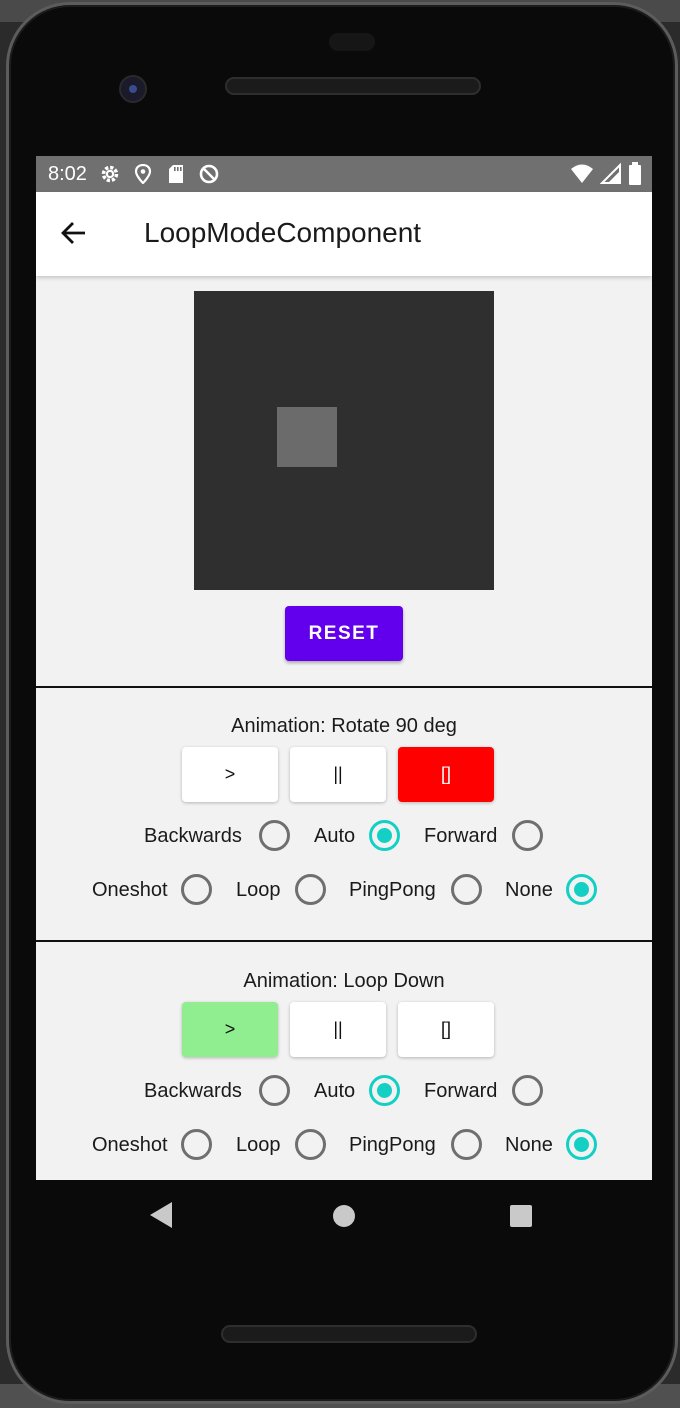 Image resolution: width=680 pixels, height=1408 pixels. Describe the element at coordinates (344, 174) in the screenshot. I see `status-bar: 8:02` at that location.